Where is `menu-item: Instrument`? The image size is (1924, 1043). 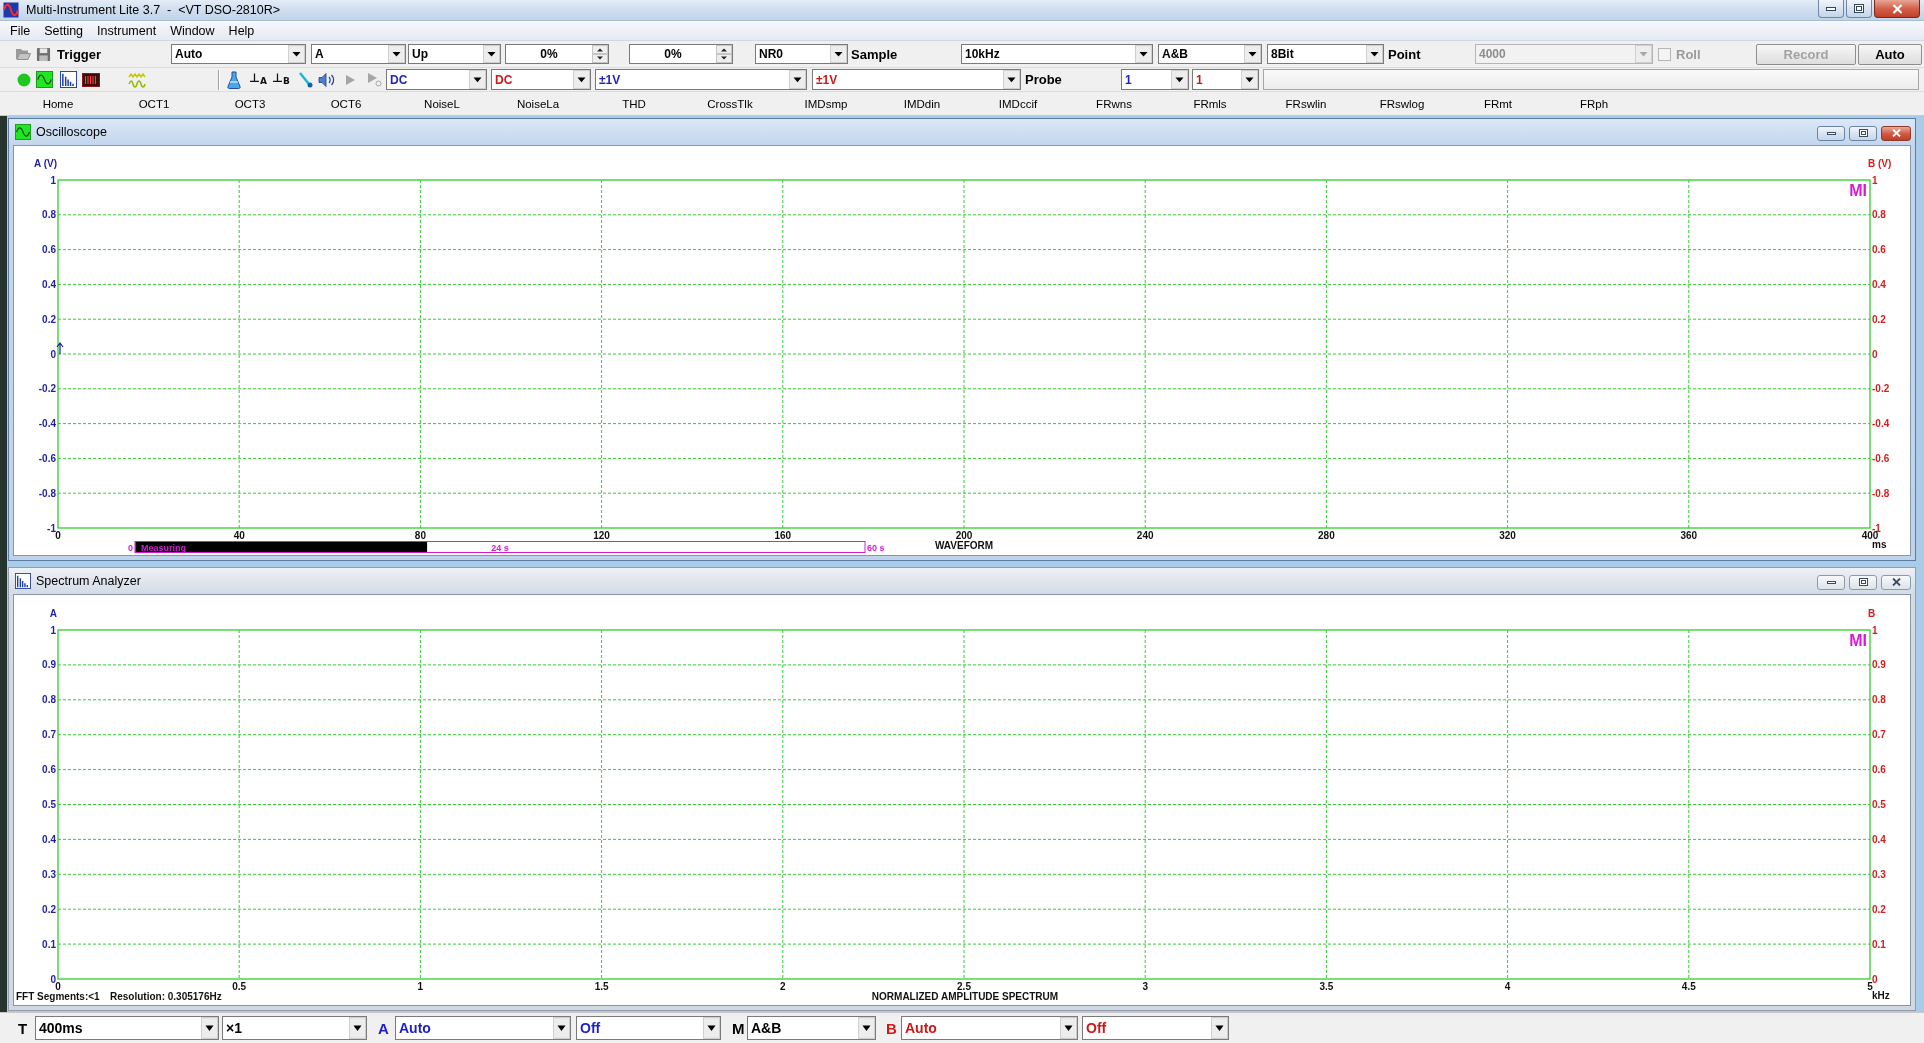 menu-item: Instrument is located at coordinates (127, 30).